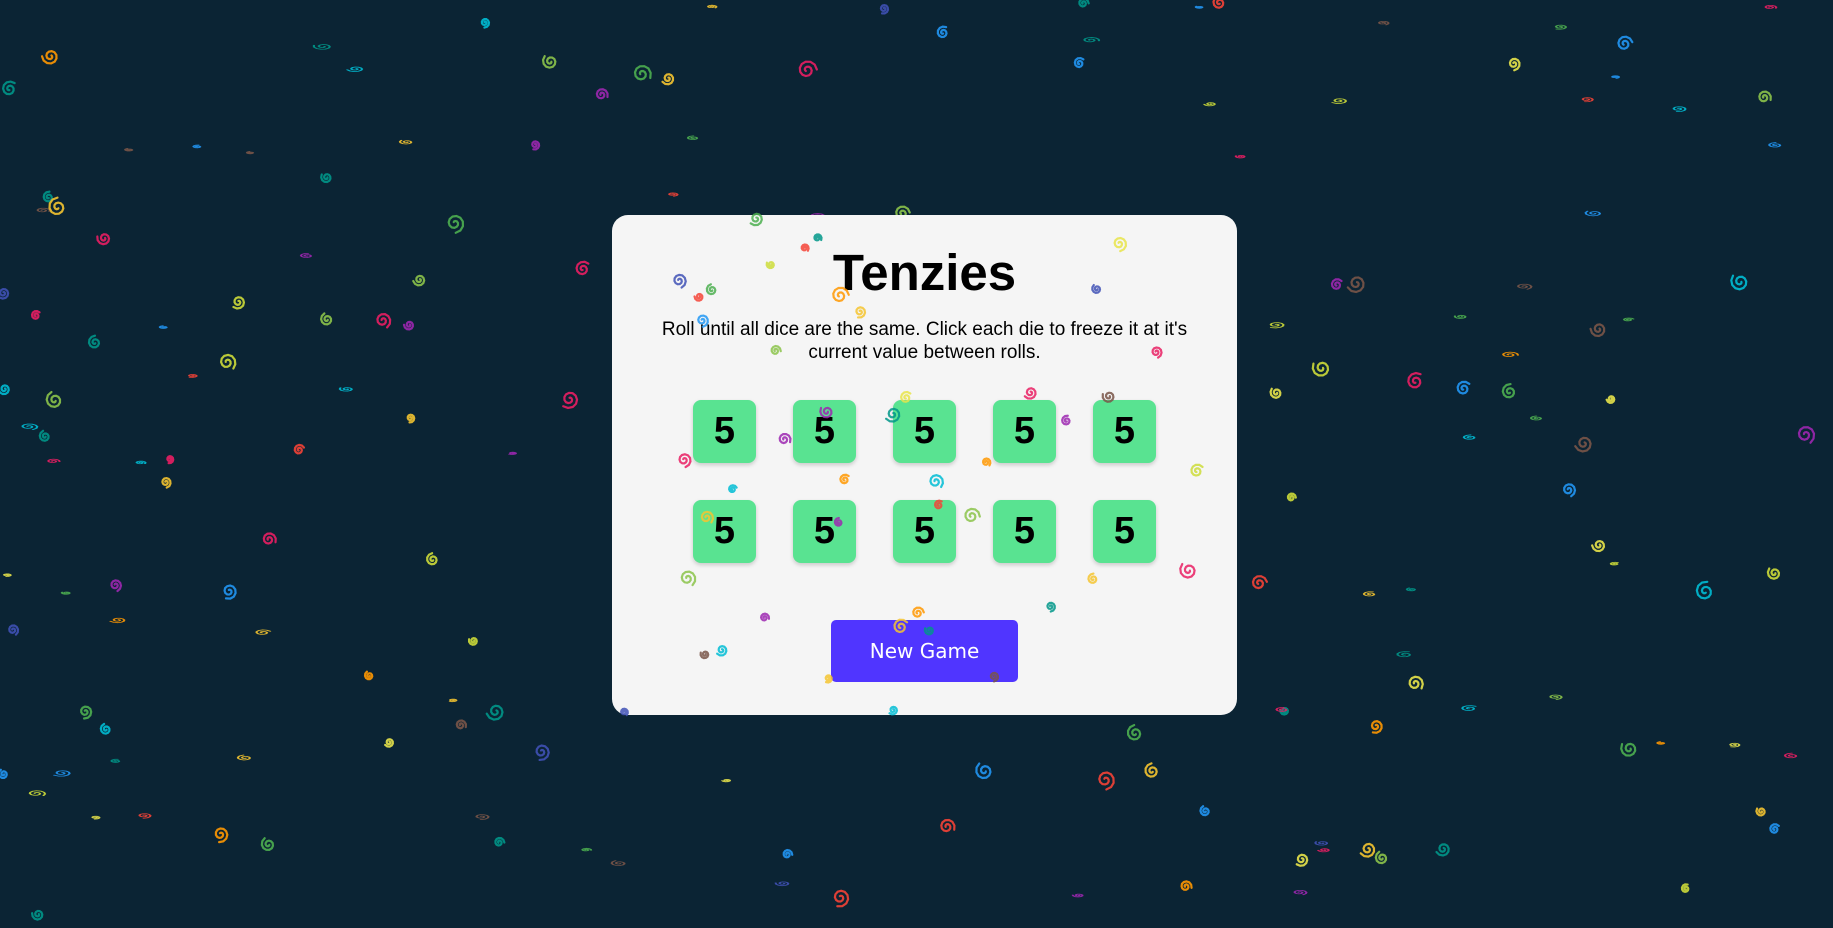 Image resolution: width=1833 pixels, height=928 pixels. I want to click on dice-grid: 5 5 5 5 5 5 5 5 5 5, so click(924, 481).